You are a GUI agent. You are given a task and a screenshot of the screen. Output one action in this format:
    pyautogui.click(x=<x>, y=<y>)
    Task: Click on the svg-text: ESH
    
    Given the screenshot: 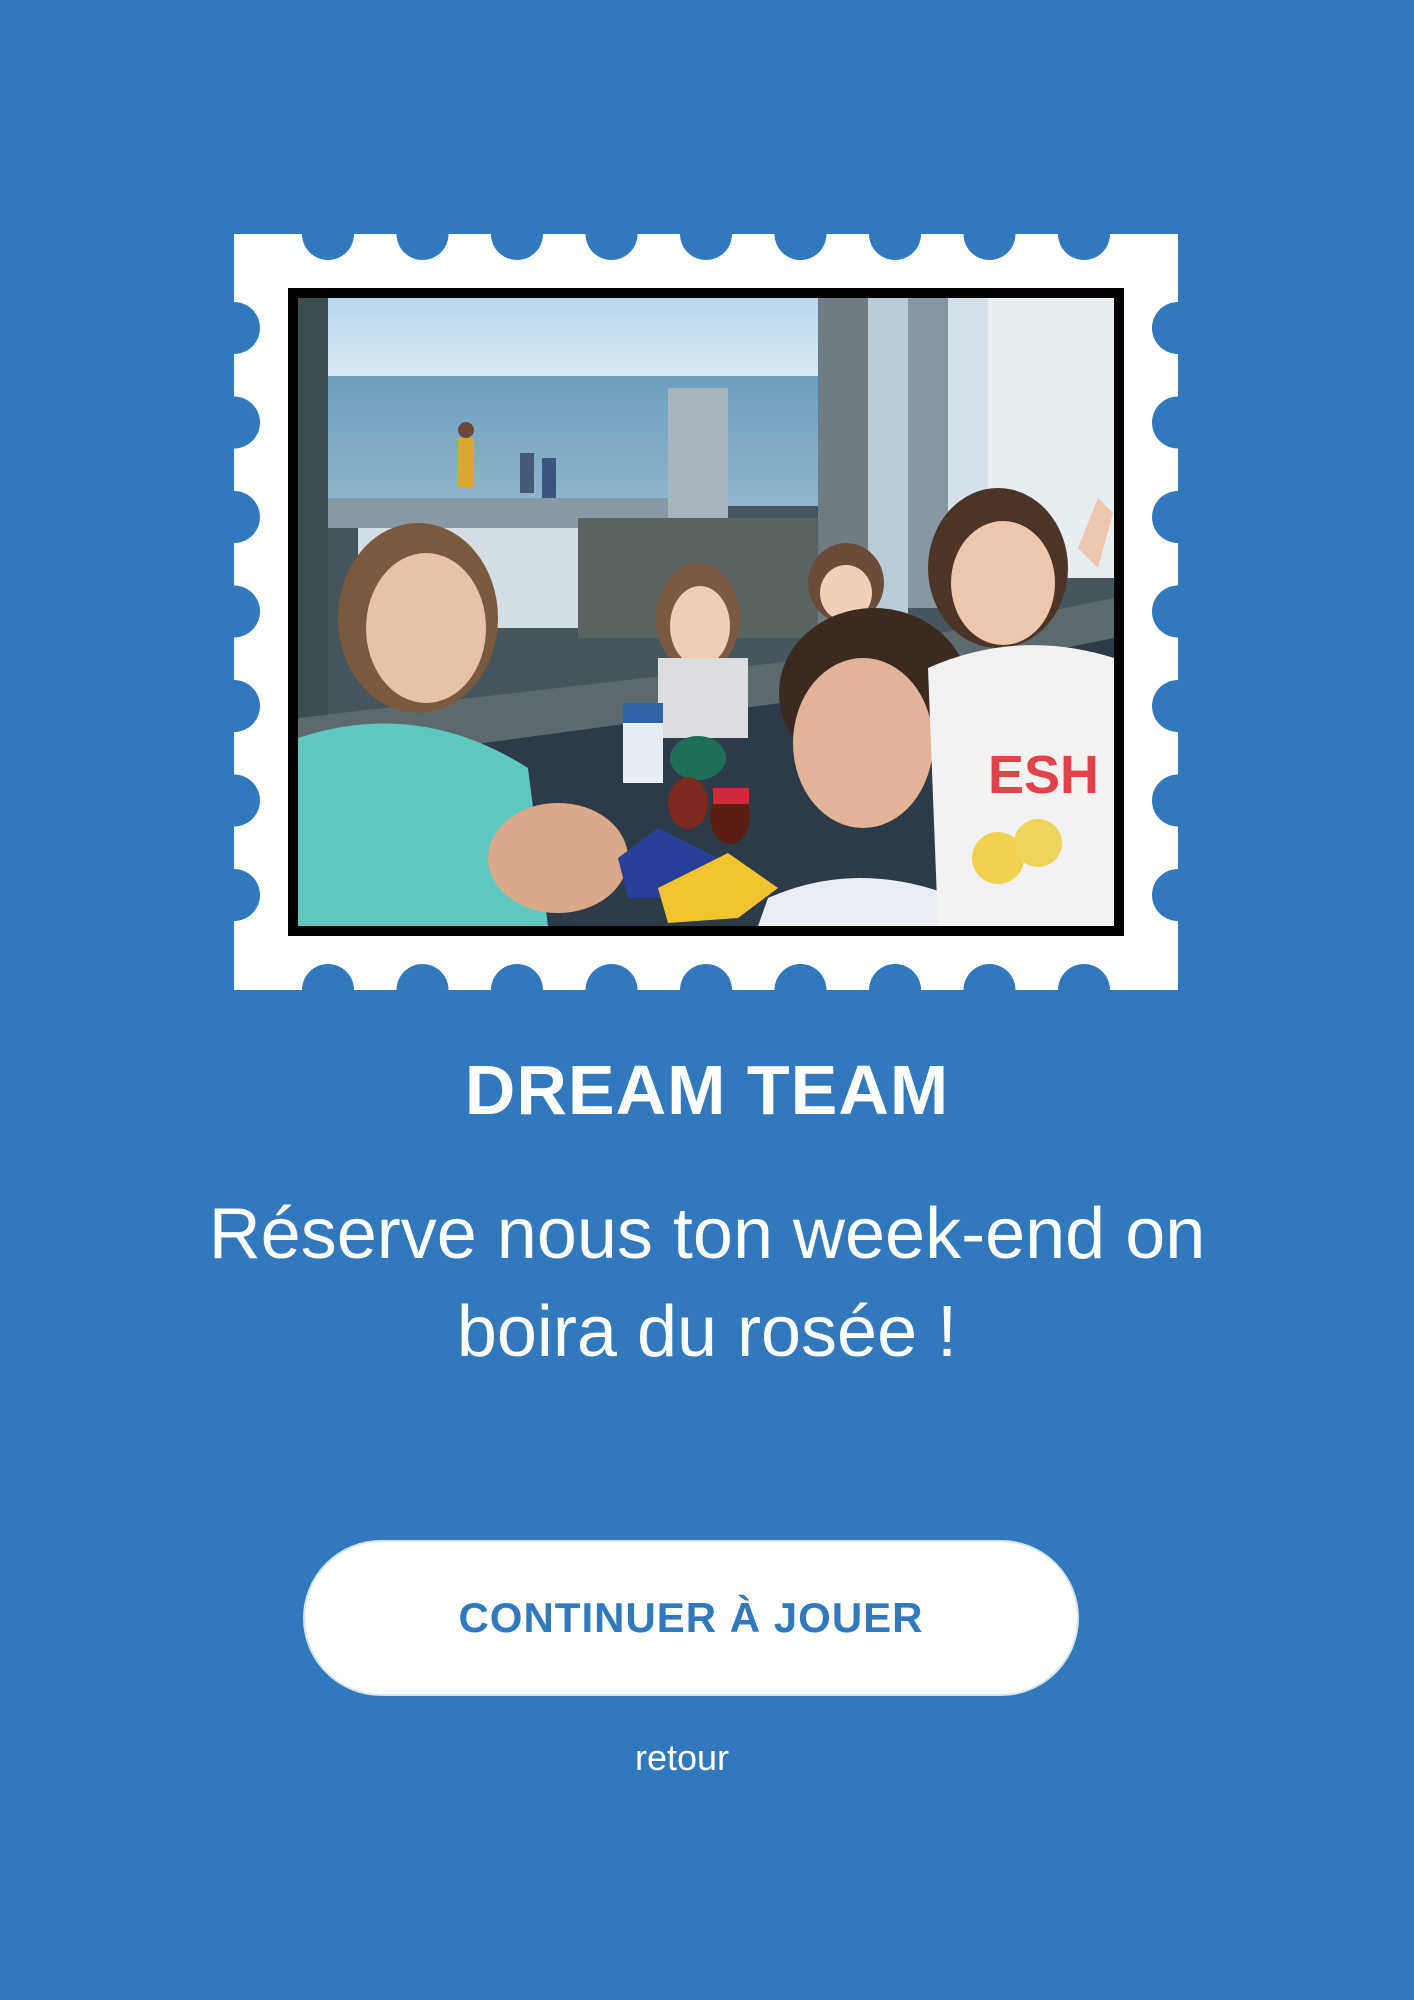 What is the action you would take?
    pyautogui.click(x=1043, y=775)
    